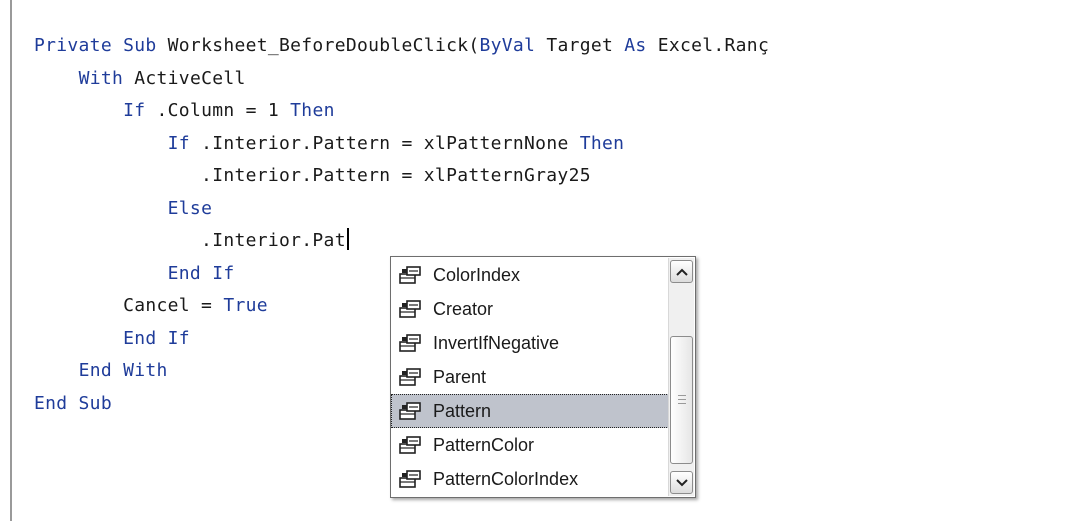 This screenshot has height=521, width=1086. What do you see at coordinates (101, 78) in the screenshot?
I see `code-keyword: With` at bounding box center [101, 78].